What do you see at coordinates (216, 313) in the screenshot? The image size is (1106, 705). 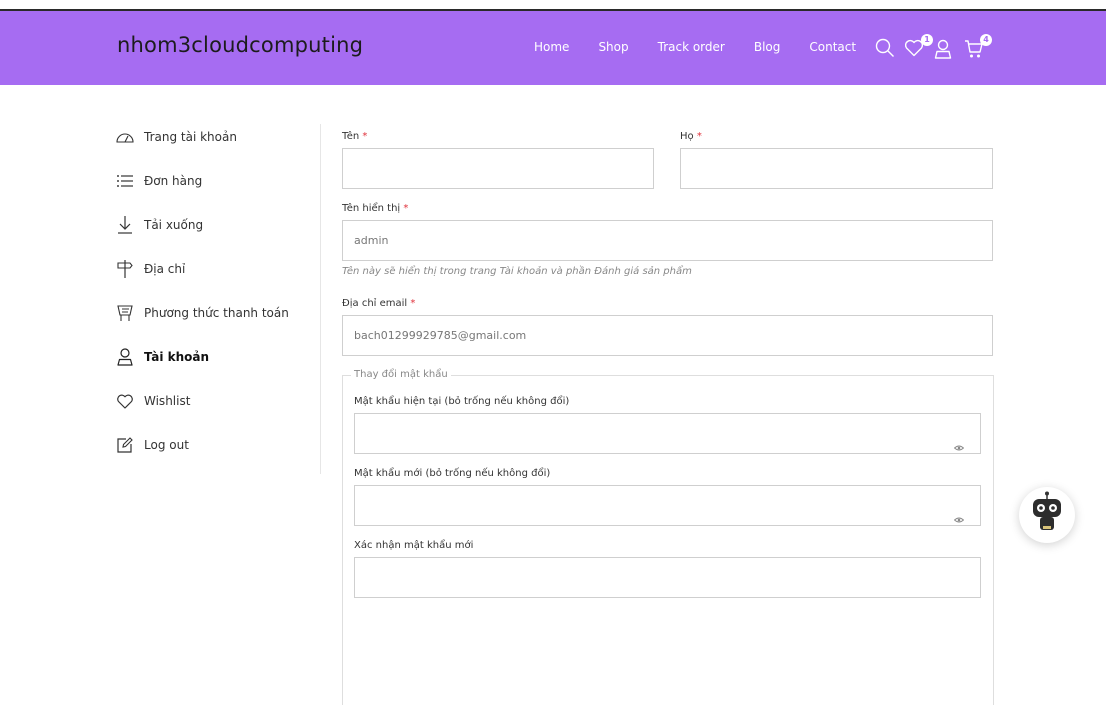 I see `sidebar-item-label: Phương thức thanh toán` at bounding box center [216, 313].